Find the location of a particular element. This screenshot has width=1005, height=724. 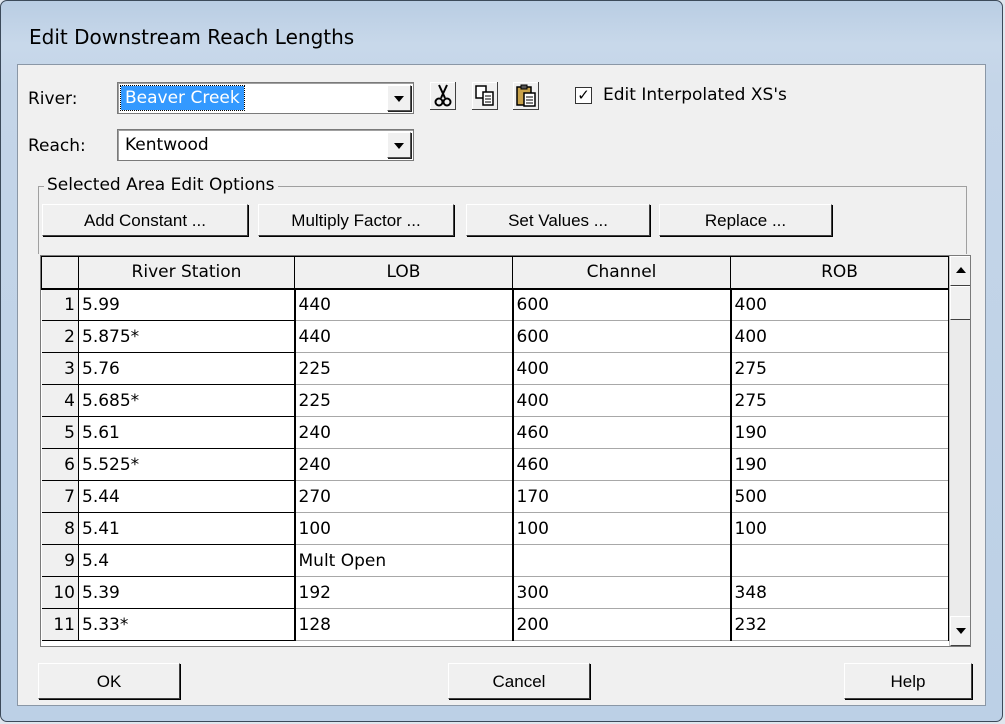

river-station-cell: 5.33* is located at coordinates (187, 624).